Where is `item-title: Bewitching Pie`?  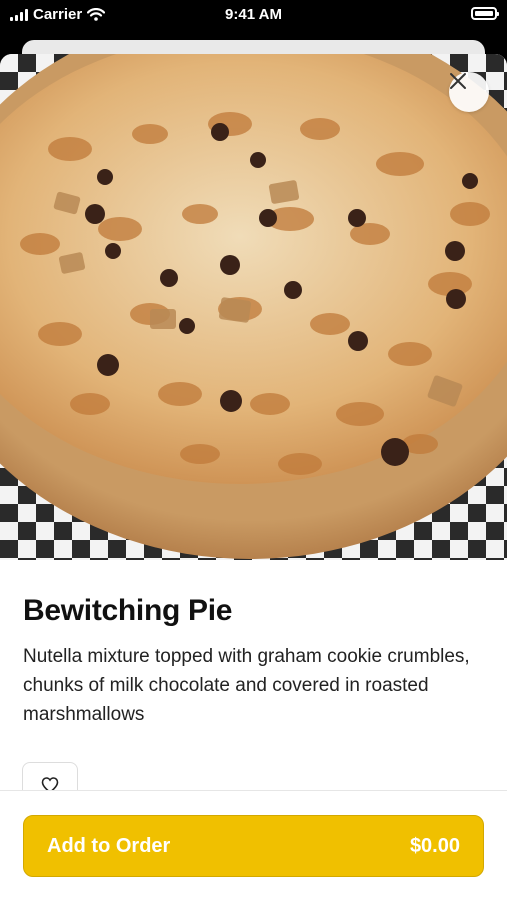 item-title: Bewitching Pie is located at coordinates (128, 610).